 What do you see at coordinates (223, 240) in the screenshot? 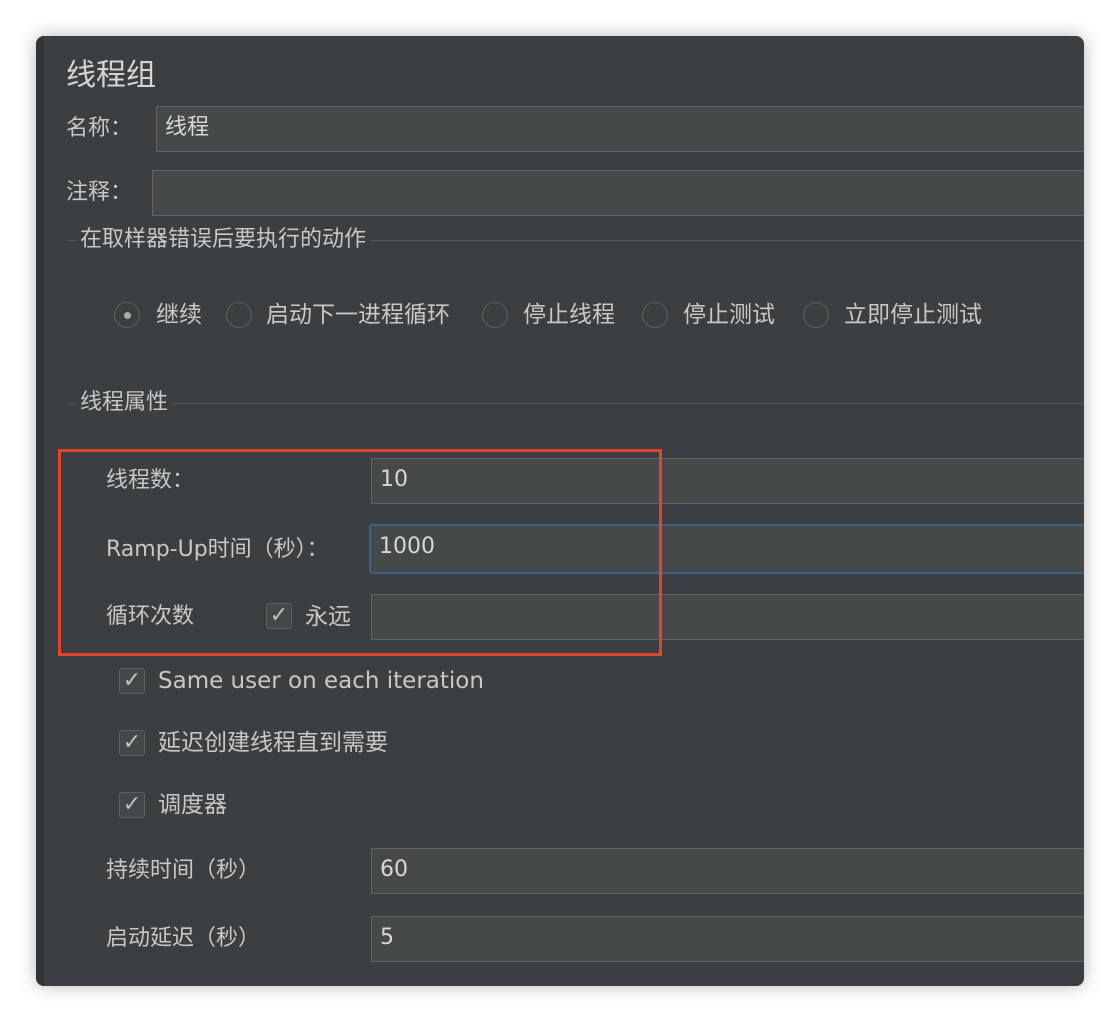
I see `sampler-error-section-title: 在取样器错误后要执行的动作` at bounding box center [223, 240].